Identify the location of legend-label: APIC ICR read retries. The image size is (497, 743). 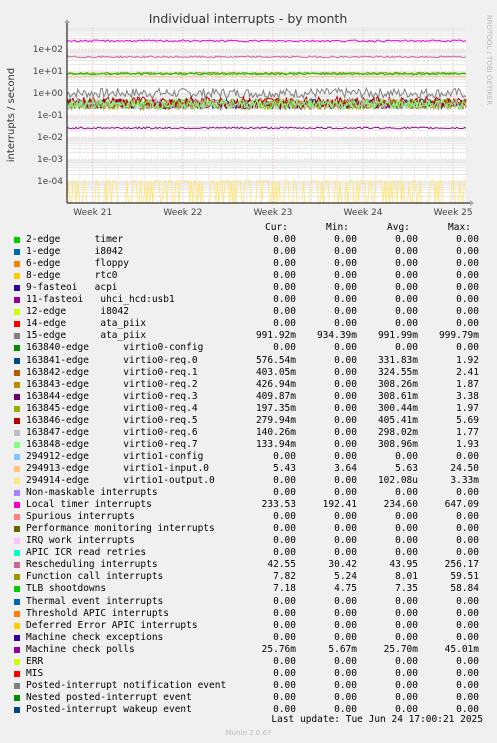
(86, 553).